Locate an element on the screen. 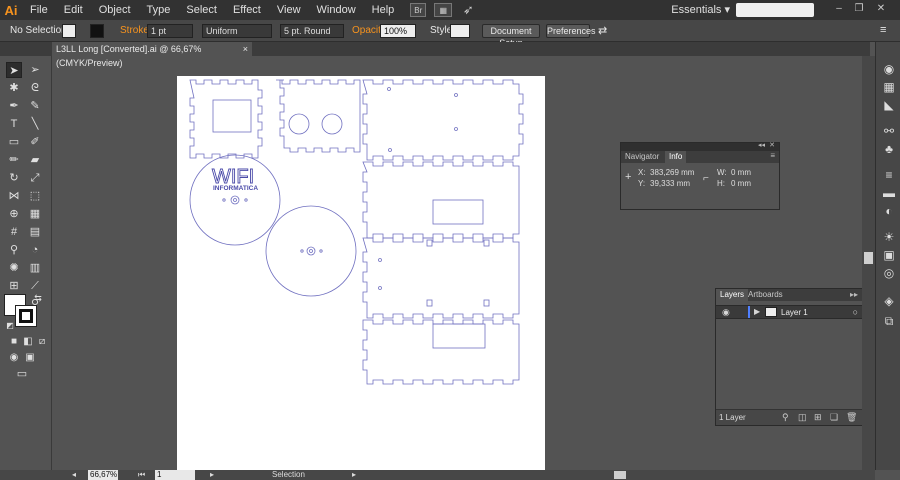 The height and width of the screenshot is (480, 900). arrange-documents-icon: ▦ is located at coordinates (443, 10).